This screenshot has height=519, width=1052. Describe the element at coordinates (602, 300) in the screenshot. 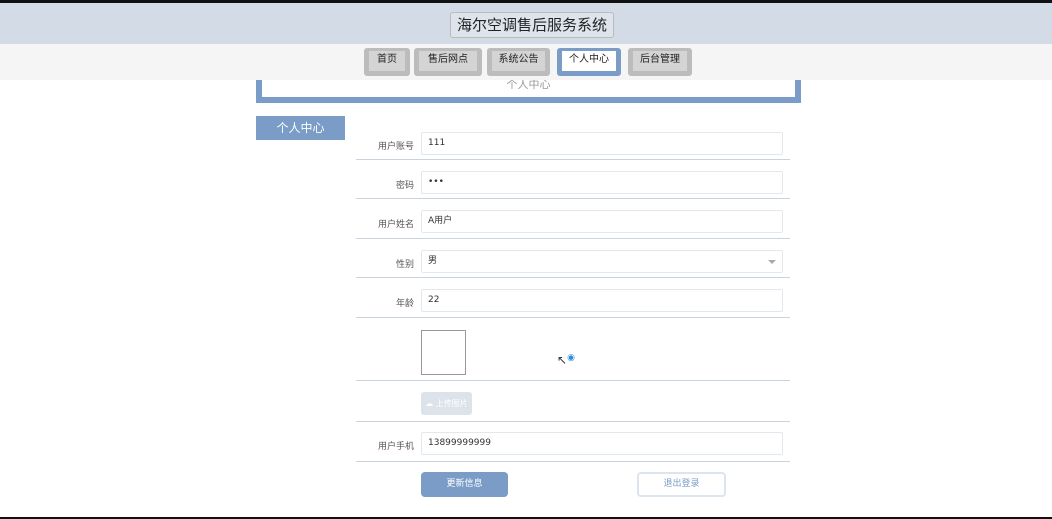

I see `age-input: 22` at that location.